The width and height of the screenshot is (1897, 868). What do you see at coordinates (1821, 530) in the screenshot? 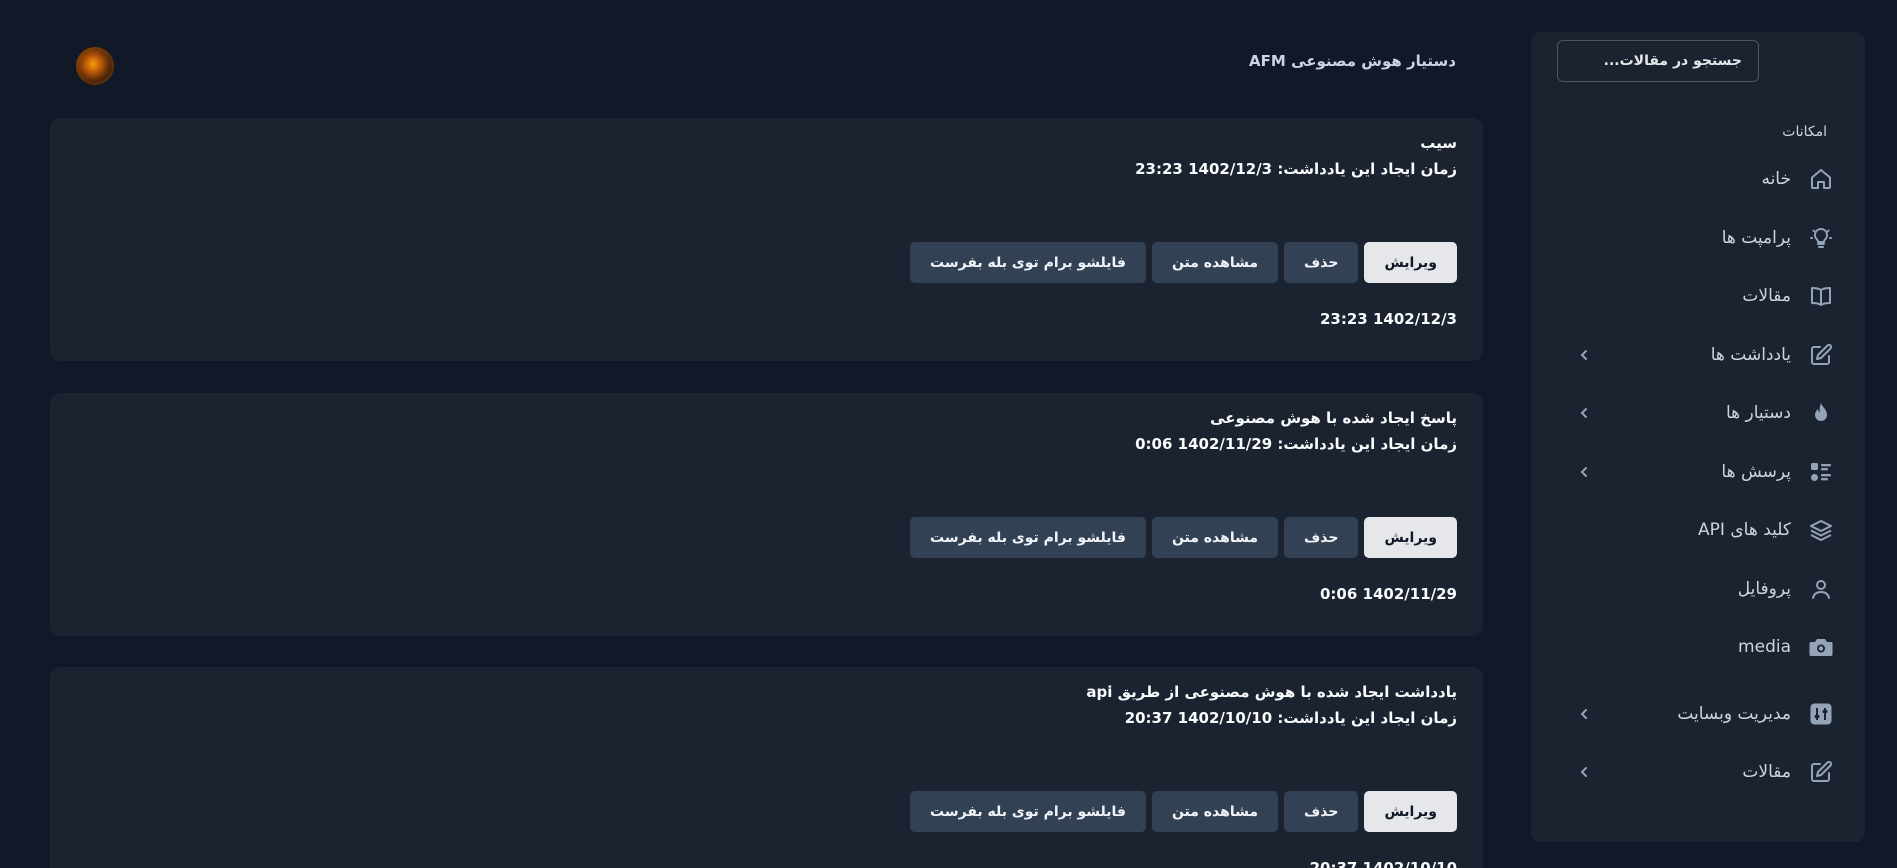
I see `layers-icon` at bounding box center [1821, 530].